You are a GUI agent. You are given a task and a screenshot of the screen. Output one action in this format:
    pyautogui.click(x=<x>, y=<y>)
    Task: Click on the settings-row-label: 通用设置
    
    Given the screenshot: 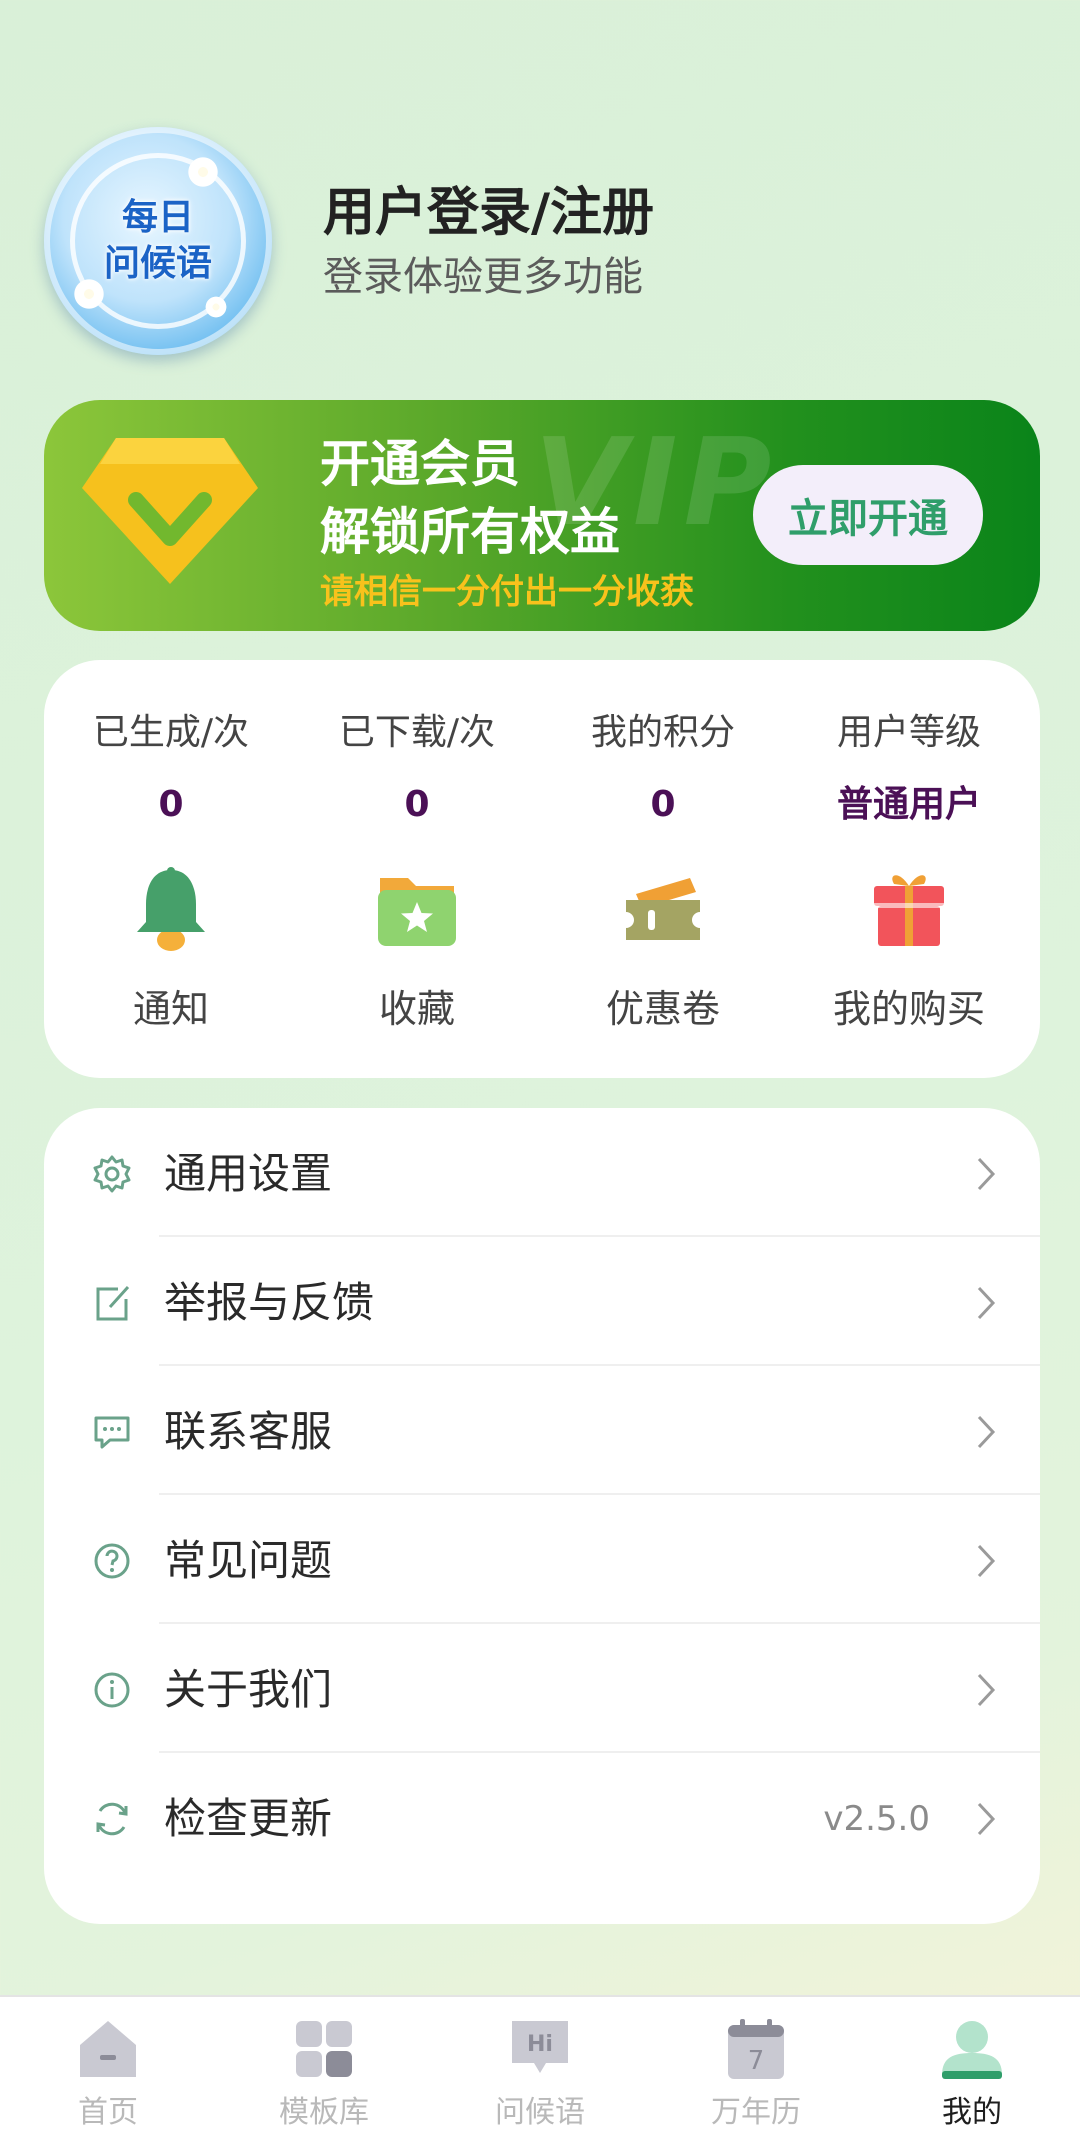 What is the action you would take?
    pyautogui.click(x=248, y=1173)
    